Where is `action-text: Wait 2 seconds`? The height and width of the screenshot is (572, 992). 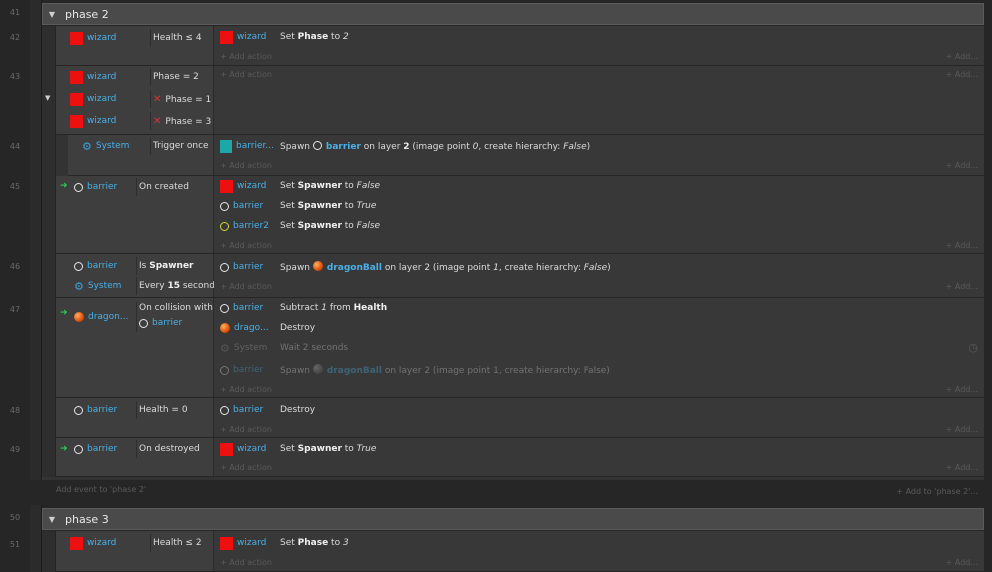 action-text: Wait 2 seconds is located at coordinates (314, 348).